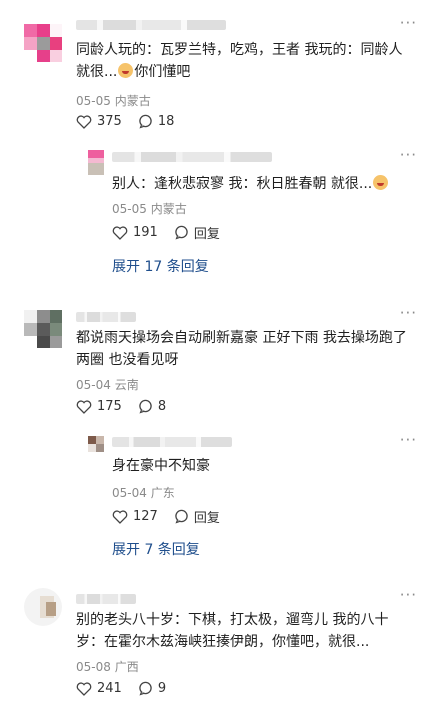 Image resolution: width=435 pixels, height=703 pixels. I want to click on reply-meta: 05-05 内蒙古, so click(149, 208).